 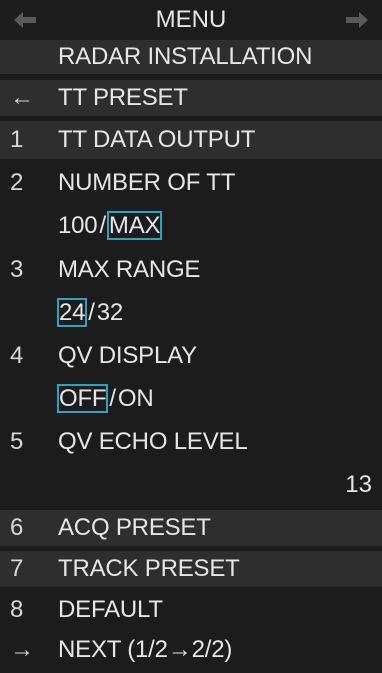 I want to click on max-range-options: 24/32, so click(x=191, y=313).